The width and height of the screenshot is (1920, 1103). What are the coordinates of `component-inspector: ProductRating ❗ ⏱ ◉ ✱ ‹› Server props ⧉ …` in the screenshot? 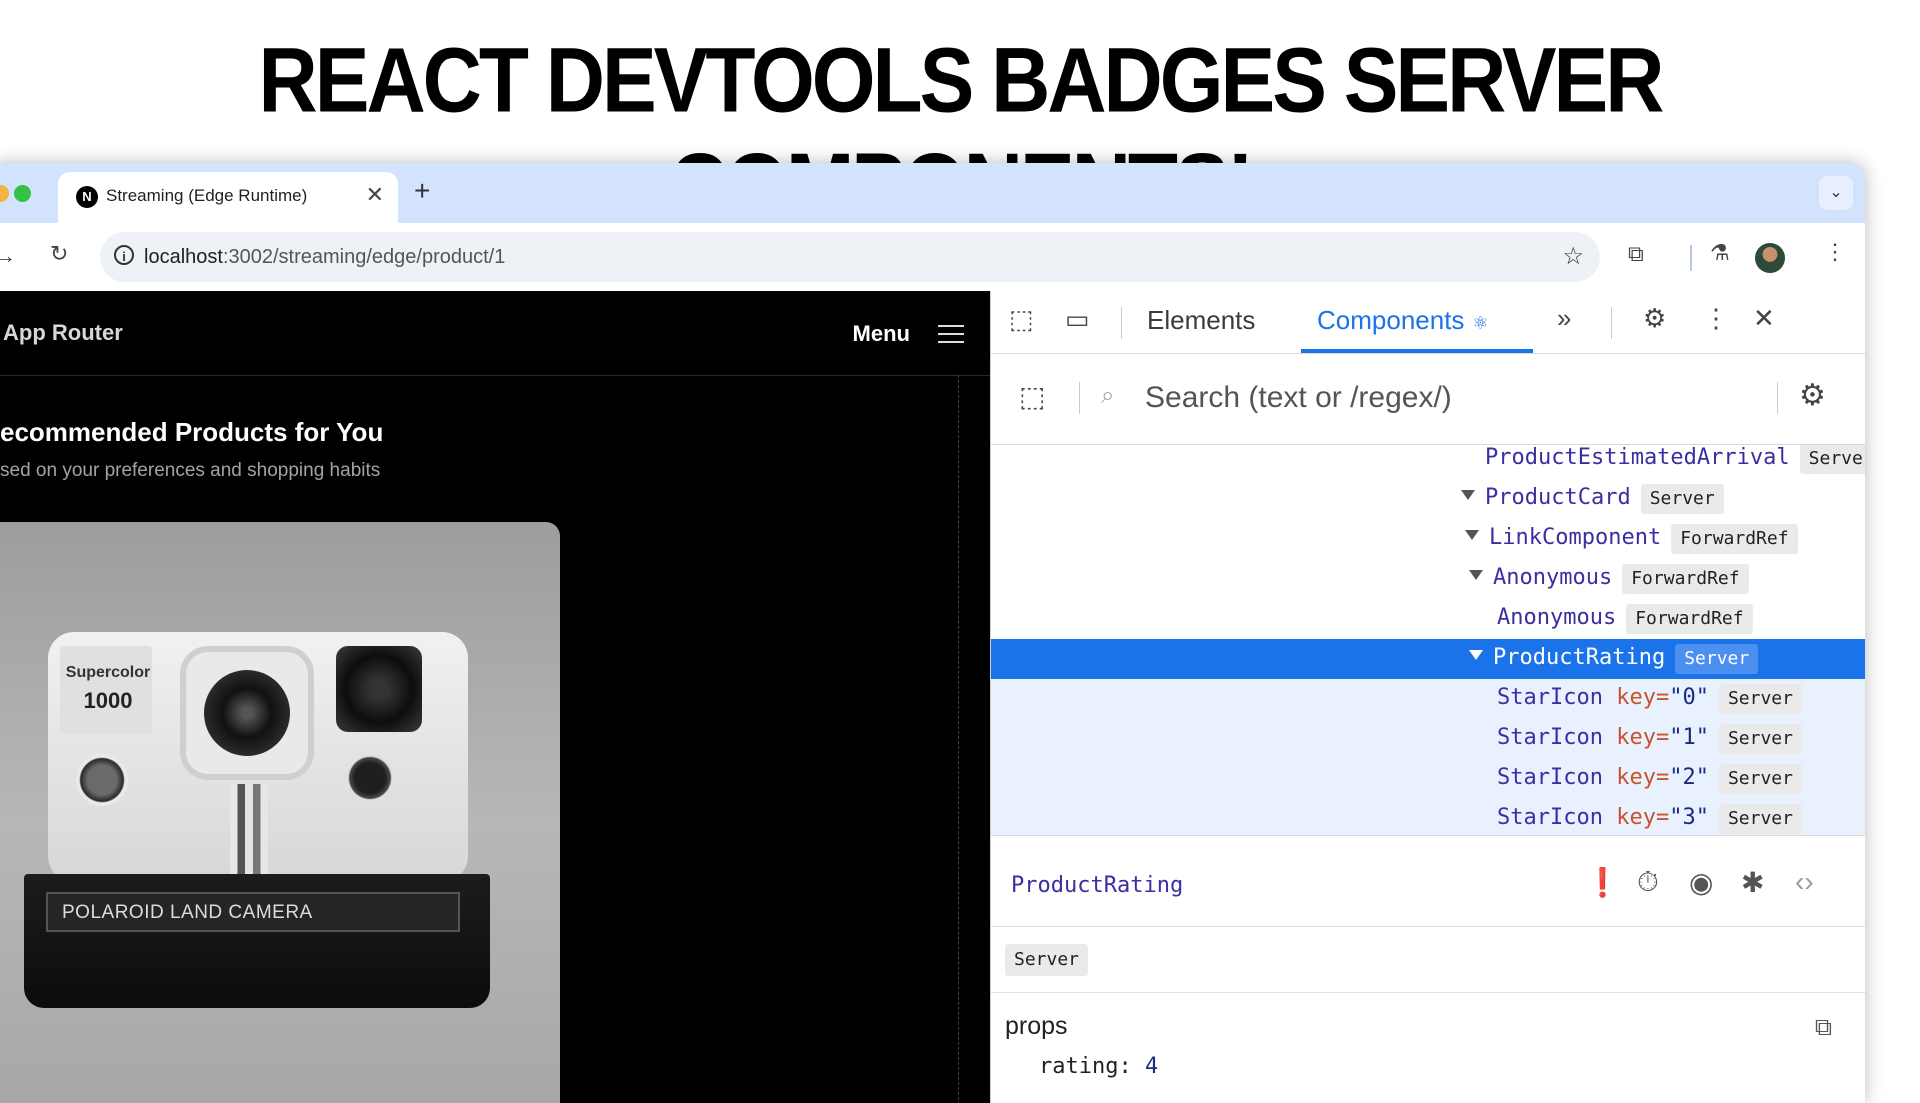 It's located at (1428, 969).